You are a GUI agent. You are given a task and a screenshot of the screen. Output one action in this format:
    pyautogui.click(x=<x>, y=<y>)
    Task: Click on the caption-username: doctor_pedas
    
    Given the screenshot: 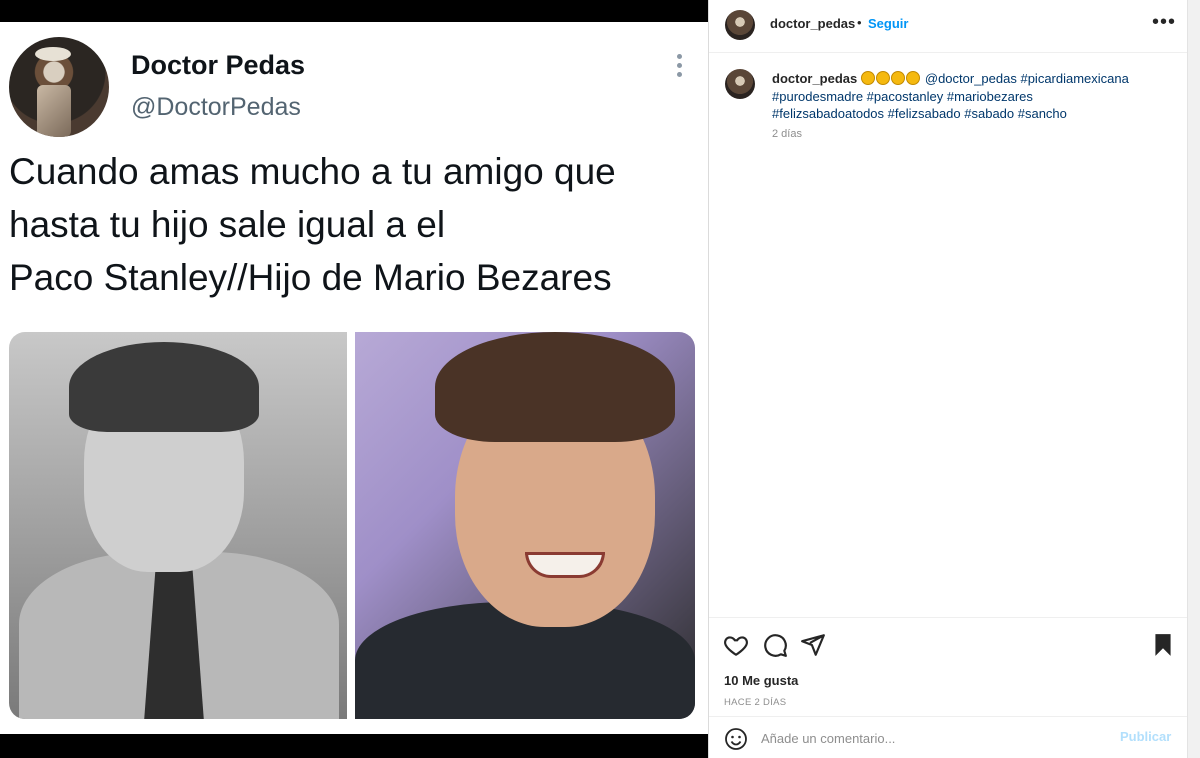 What is the action you would take?
    pyautogui.click(x=814, y=78)
    